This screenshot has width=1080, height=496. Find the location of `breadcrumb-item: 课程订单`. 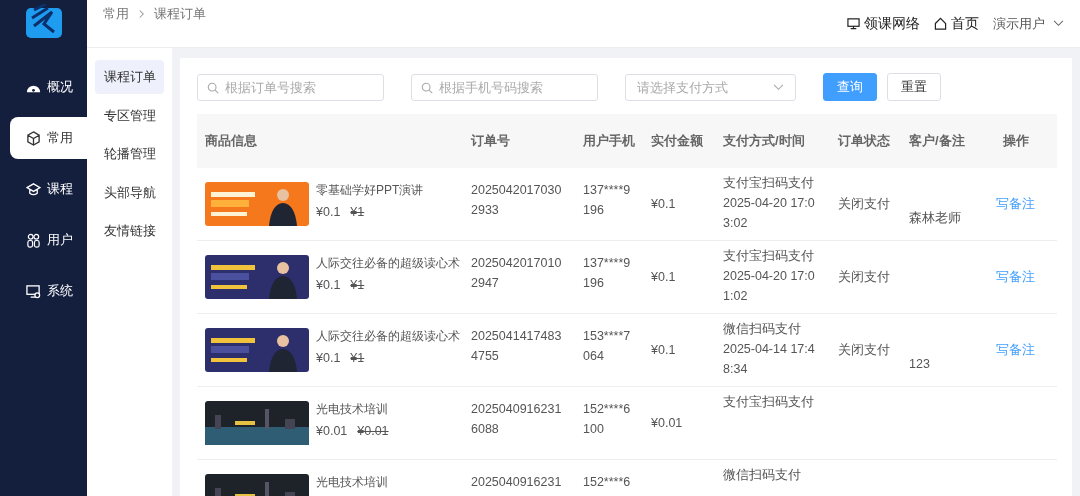

breadcrumb-item: 课程订单 is located at coordinates (180, 13).